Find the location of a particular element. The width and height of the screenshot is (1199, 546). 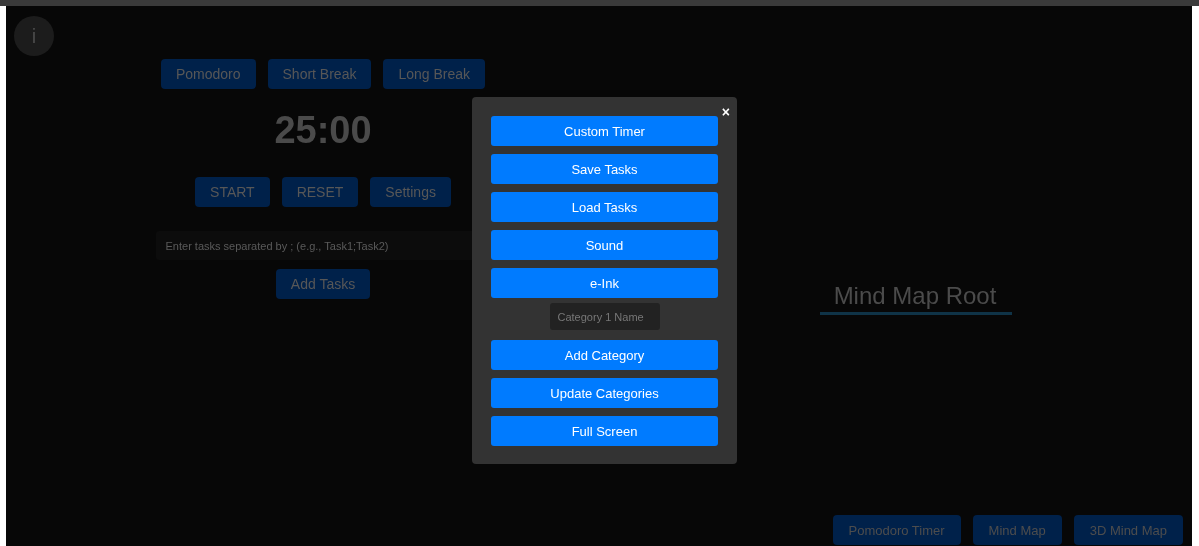

menu-button: Sound is located at coordinates (604, 245).